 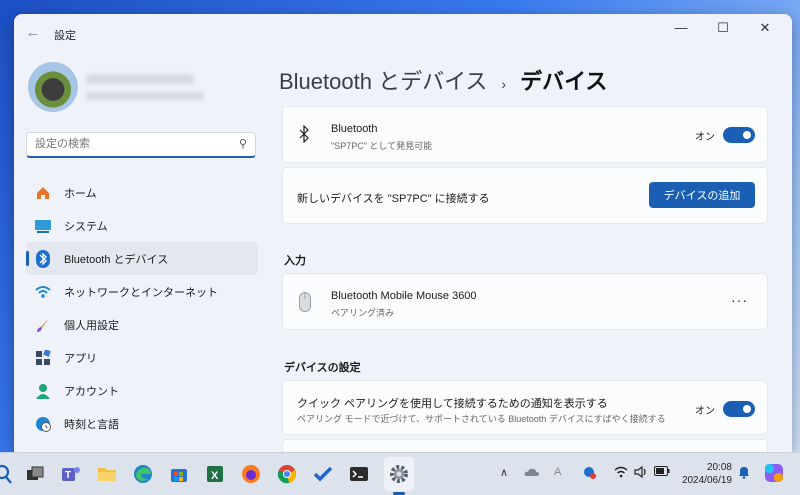 I want to click on bluetooth-symbol-icon, so click(x=304, y=136).